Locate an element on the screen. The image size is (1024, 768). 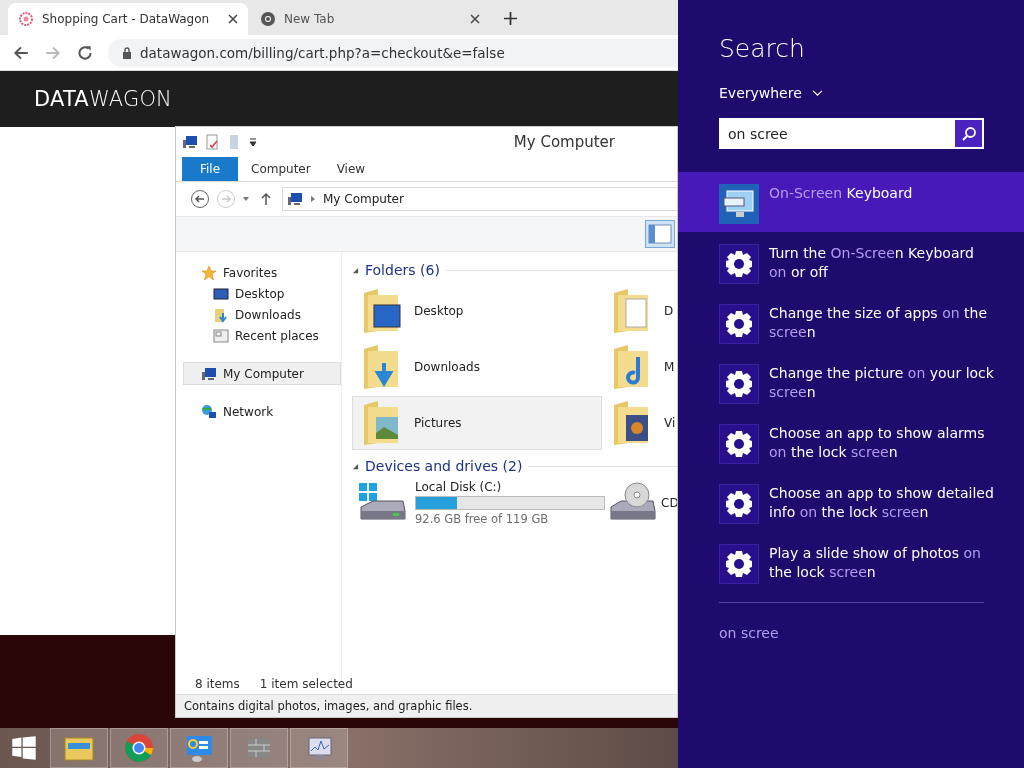
tab-title: New Tab is located at coordinates (310, 19).